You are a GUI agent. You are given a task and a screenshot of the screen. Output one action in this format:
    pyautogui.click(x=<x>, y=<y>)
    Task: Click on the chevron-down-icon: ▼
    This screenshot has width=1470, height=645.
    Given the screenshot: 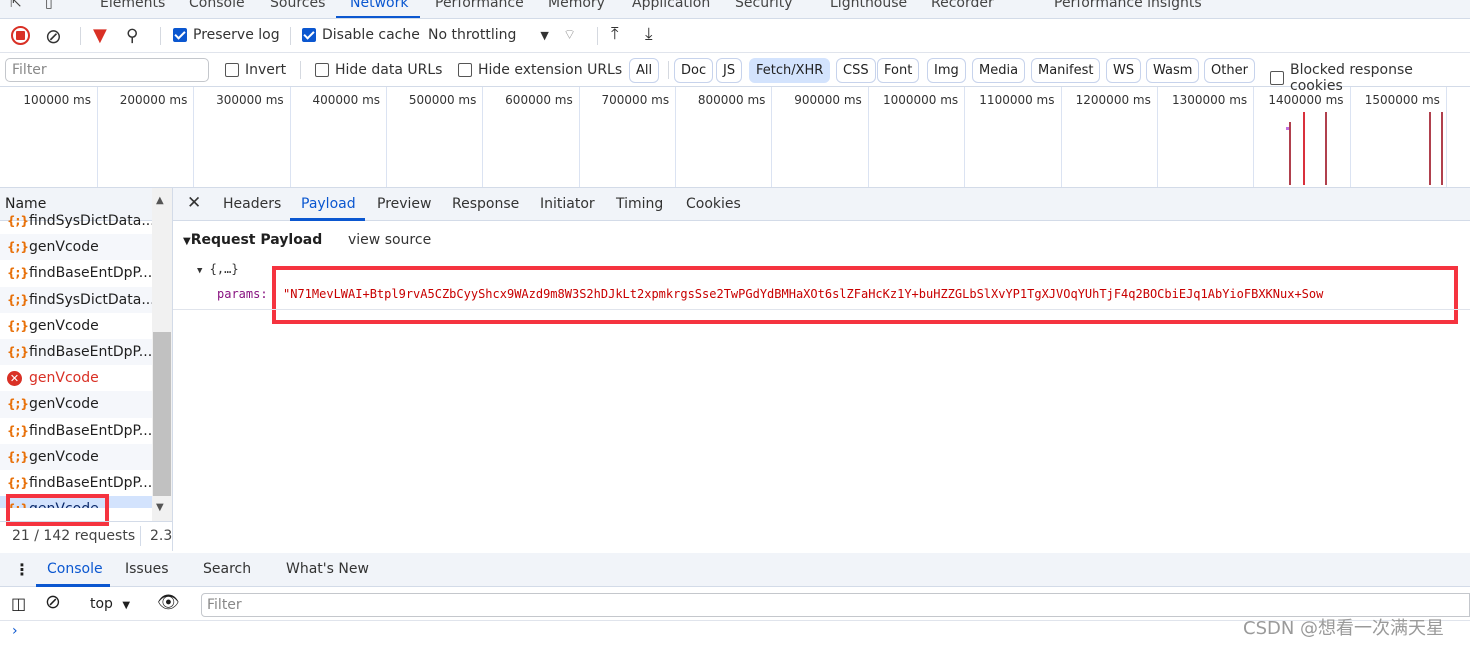 What is the action you would take?
    pyautogui.click(x=544, y=35)
    